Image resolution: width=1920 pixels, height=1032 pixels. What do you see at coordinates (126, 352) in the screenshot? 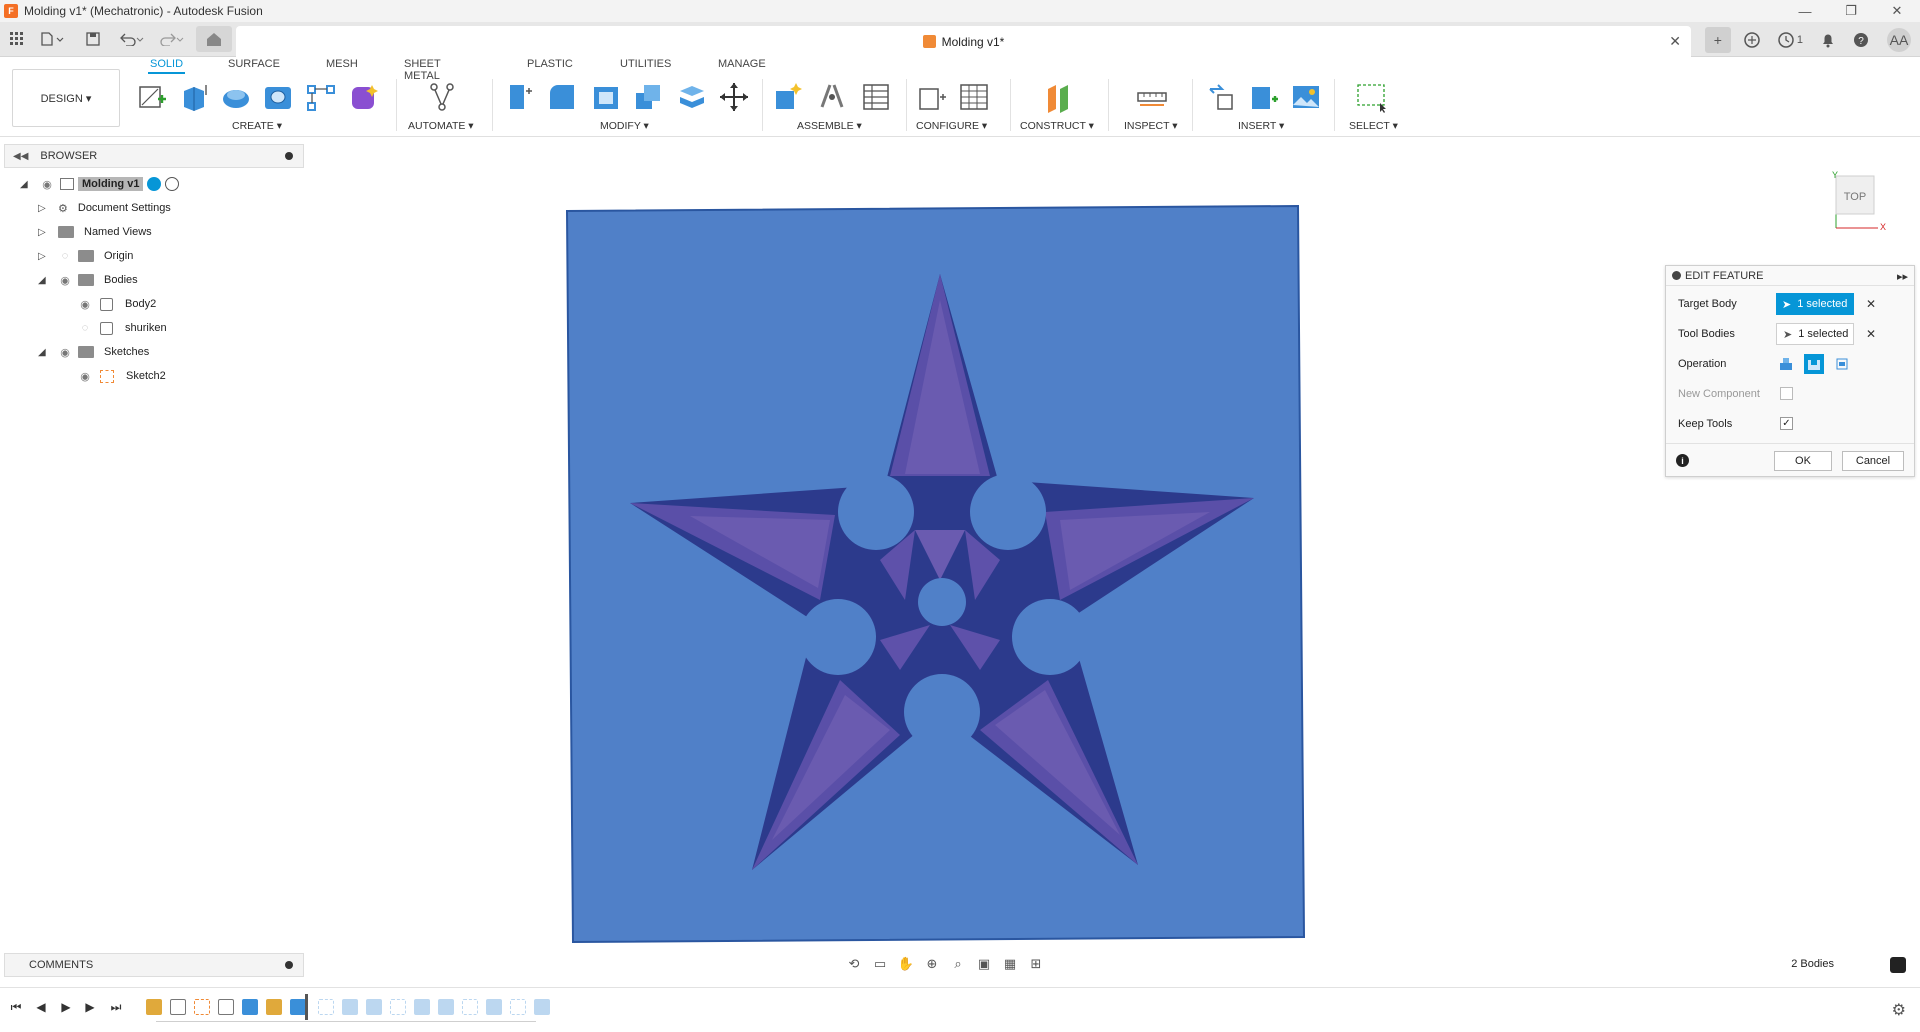
I see `tree-item-label: Sketches` at bounding box center [126, 352].